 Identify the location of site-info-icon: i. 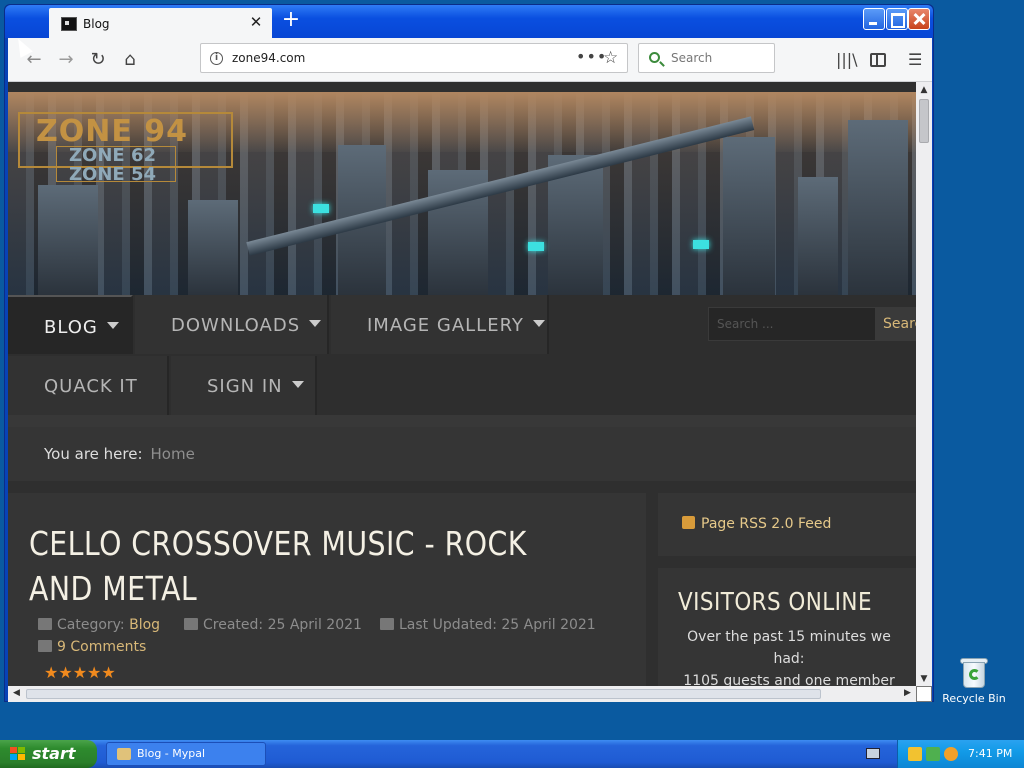
(216, 58).